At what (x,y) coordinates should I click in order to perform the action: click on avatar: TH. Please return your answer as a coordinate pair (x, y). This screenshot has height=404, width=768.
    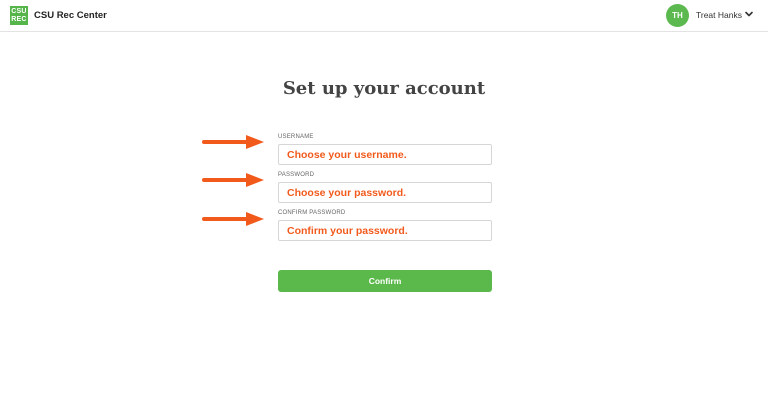
    Looking at the image, I should click on (677, 15).